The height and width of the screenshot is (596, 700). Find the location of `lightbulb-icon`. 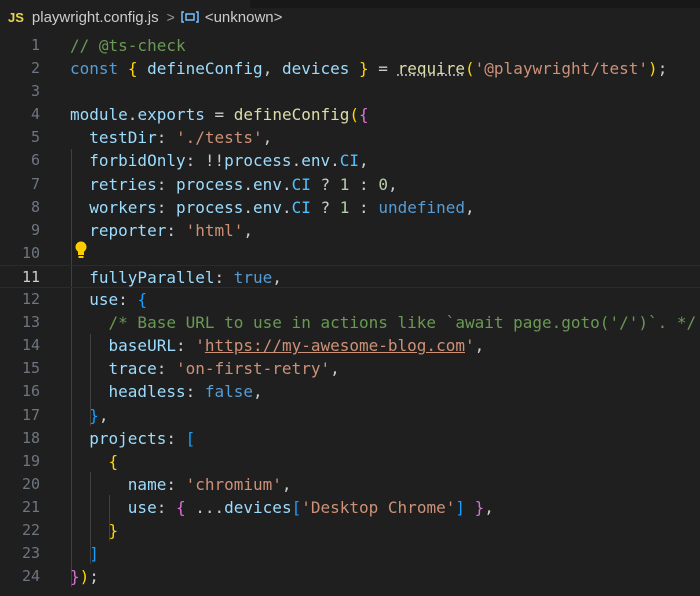

lightbulb-icon is located at coordinates (81, 252).